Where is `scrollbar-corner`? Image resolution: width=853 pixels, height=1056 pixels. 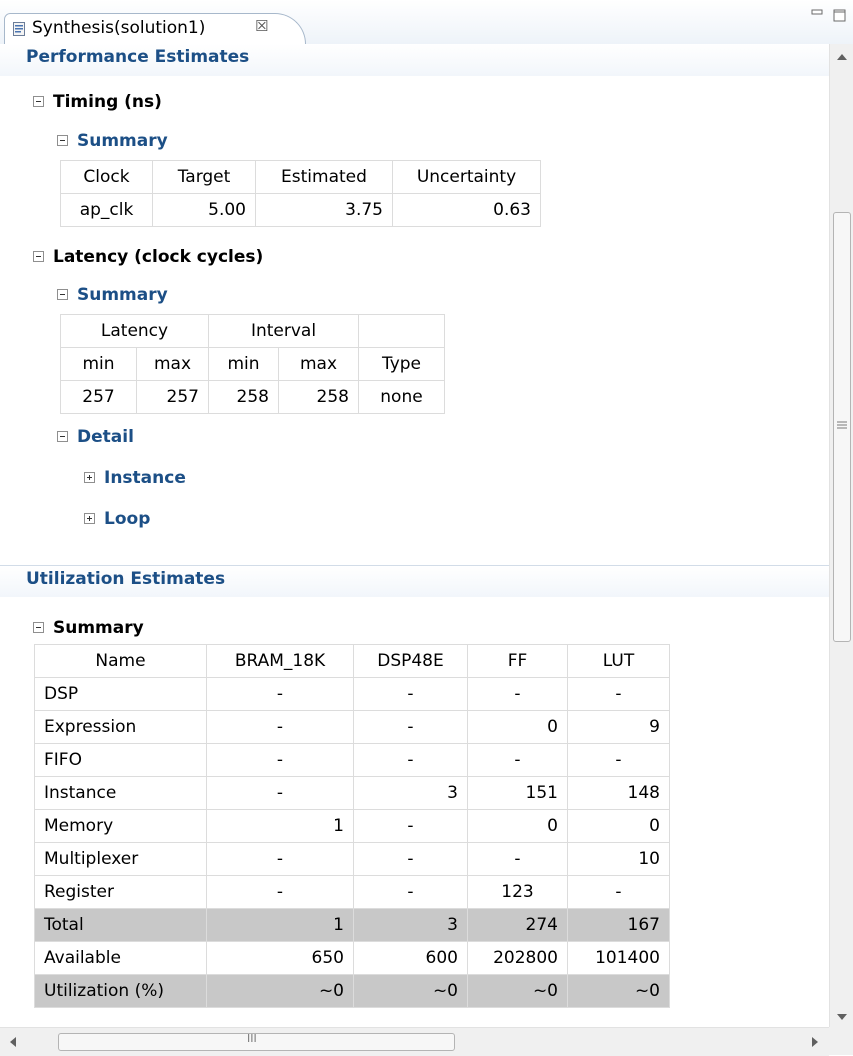
scrollbar-corner is located at coordinates (841, 1041).